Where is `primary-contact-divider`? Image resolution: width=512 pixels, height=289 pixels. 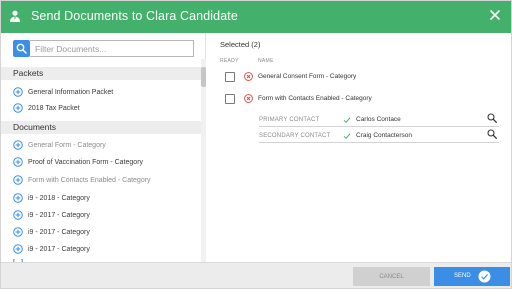
primary-contact-divider is located at coordinates (379, 126).